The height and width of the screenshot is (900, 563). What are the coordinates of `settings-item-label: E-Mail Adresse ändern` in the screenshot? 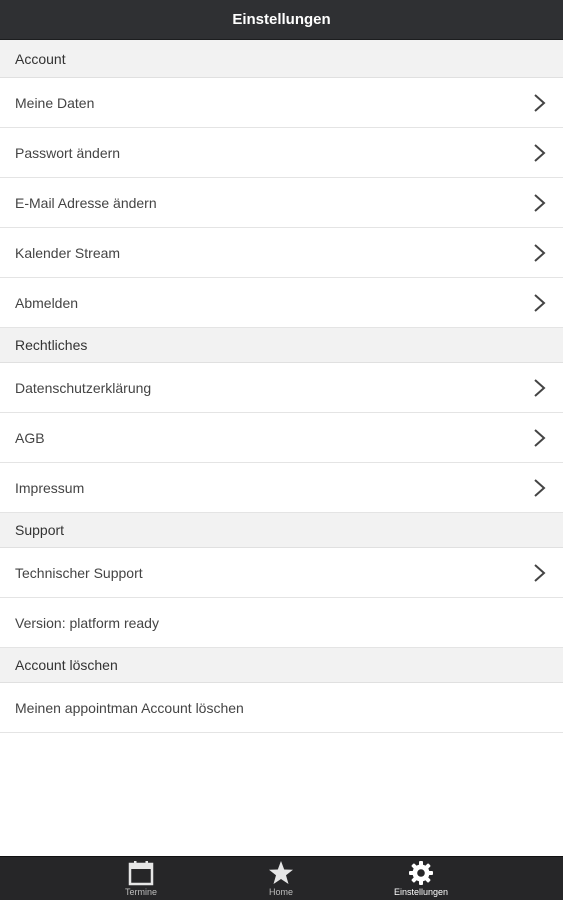 It's located at (86, 202).